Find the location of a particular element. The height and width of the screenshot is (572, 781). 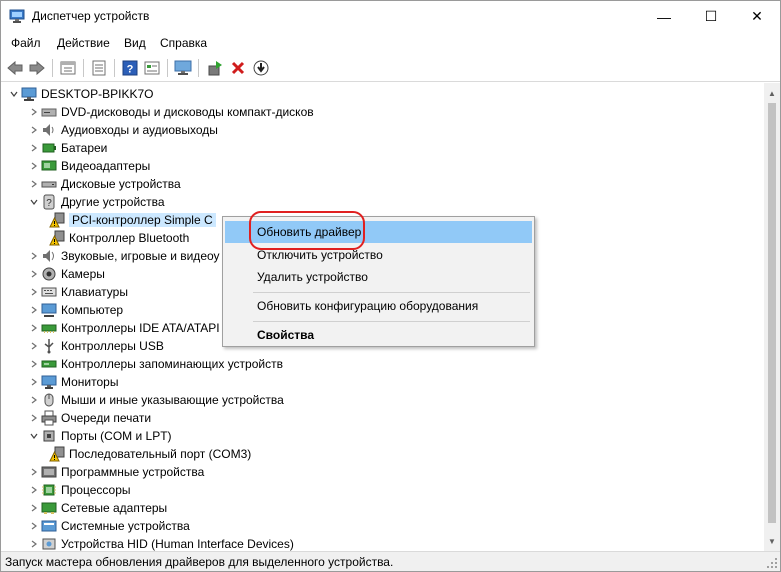

update-driver-icon is located at coordinates (215, 68).